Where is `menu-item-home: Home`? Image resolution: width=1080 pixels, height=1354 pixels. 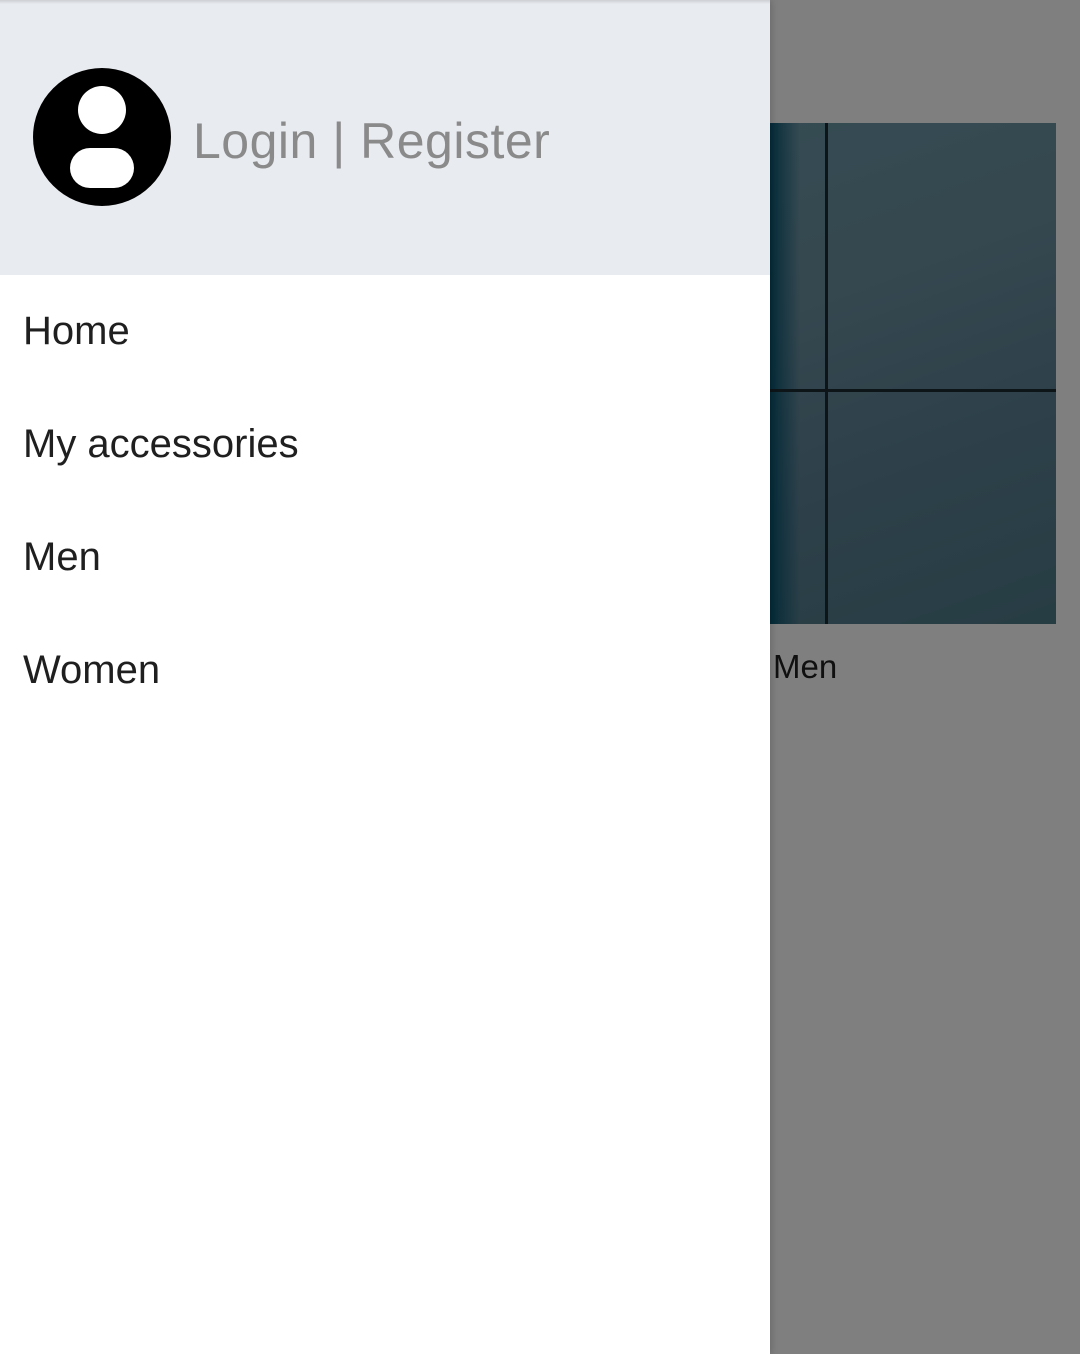 menu-item-home: Home is located at coordinates (385, 331).